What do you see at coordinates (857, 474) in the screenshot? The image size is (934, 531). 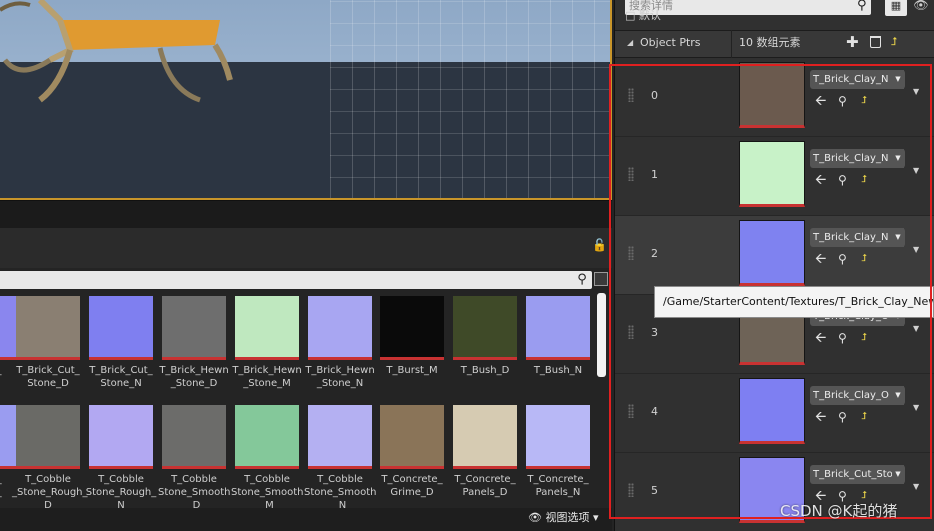 I see `asset-picker-combo: T_Brick_Cut_Sto` at bounding box center [857, 474].